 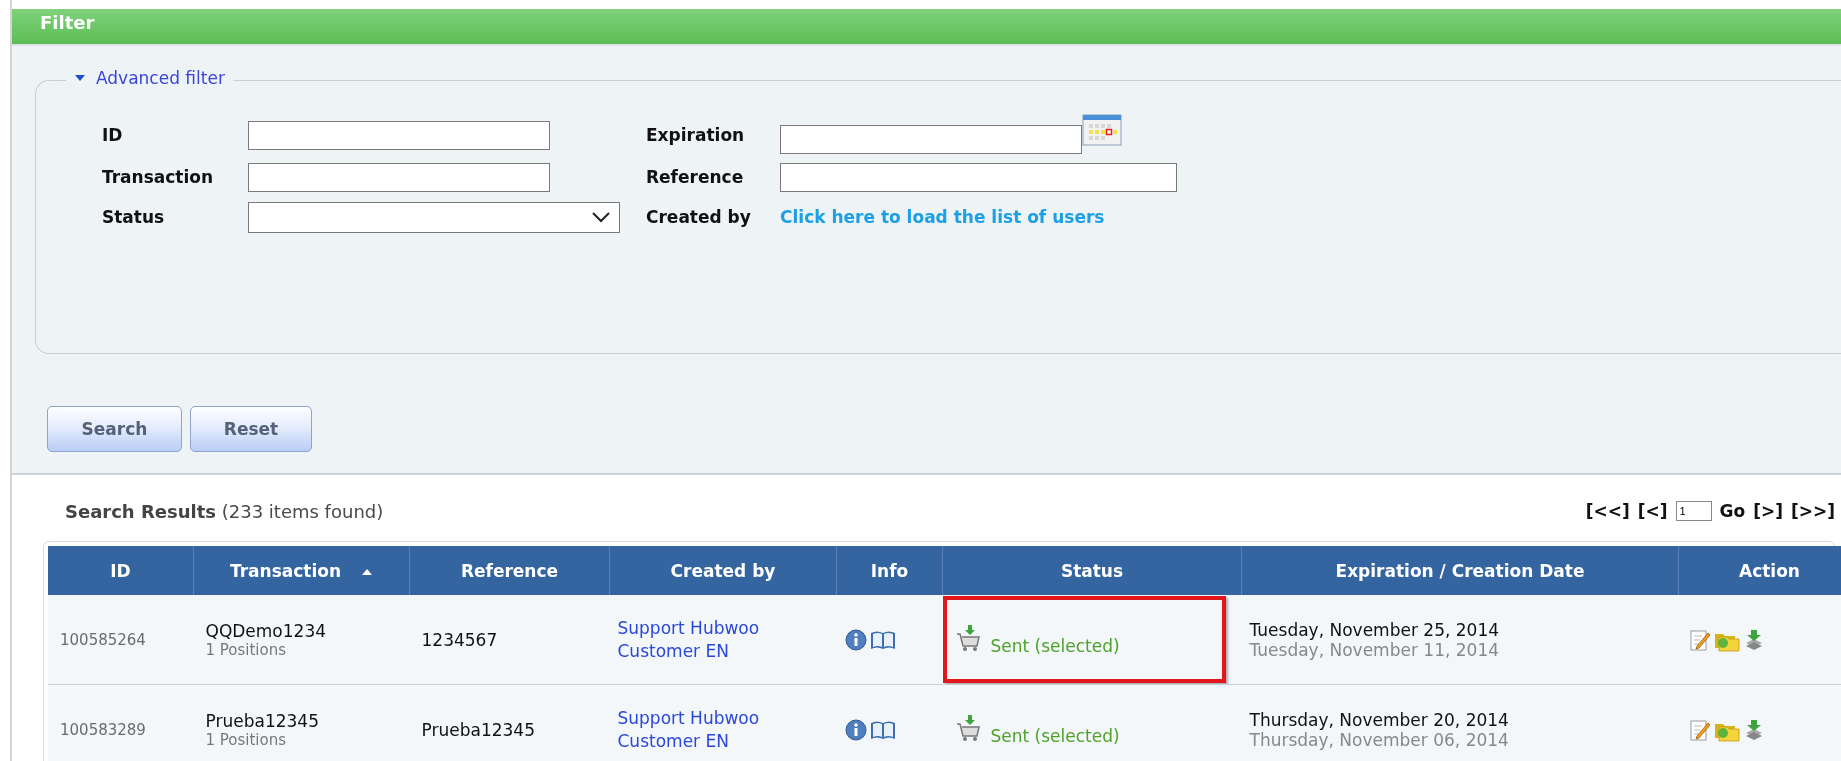 What do you see at coordinates (723, 570) in the screenshot?
I see `column-header: Created by` at bounding box center [723, 570].